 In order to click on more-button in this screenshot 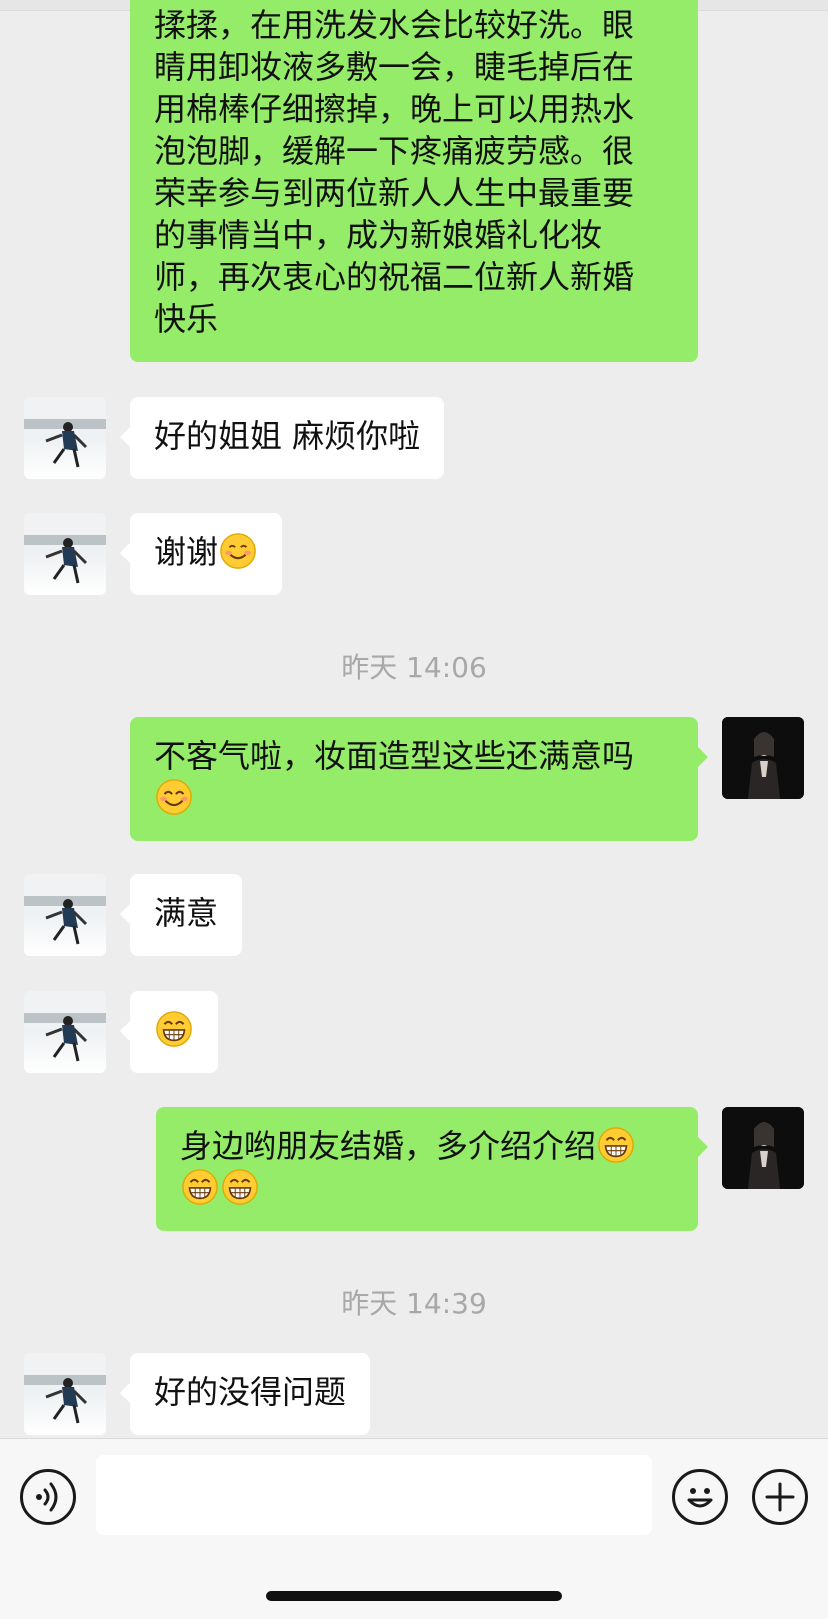, I will do `click(780, 1497)`.